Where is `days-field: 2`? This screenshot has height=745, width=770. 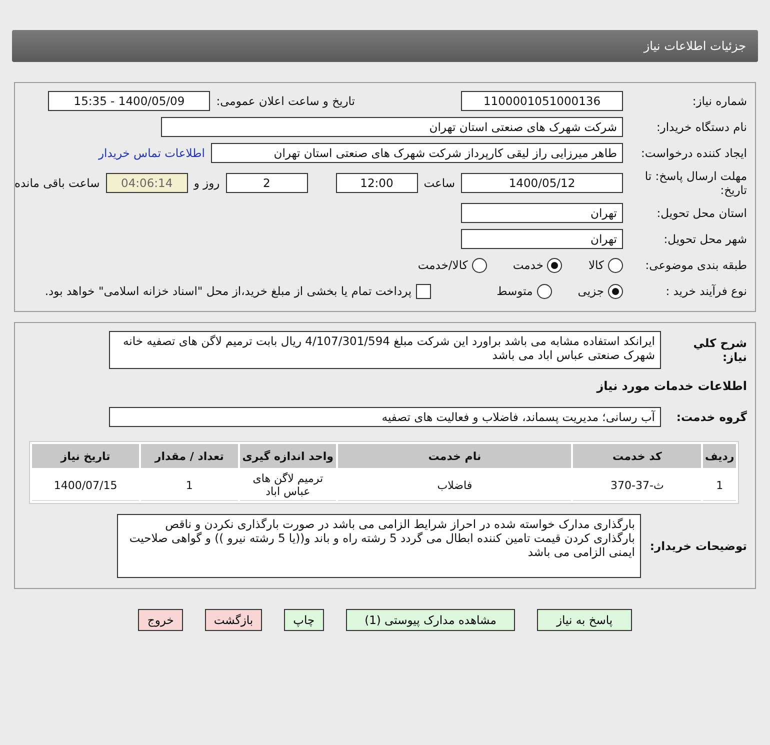 days-field: 2 is located at coordinates (267, 183).